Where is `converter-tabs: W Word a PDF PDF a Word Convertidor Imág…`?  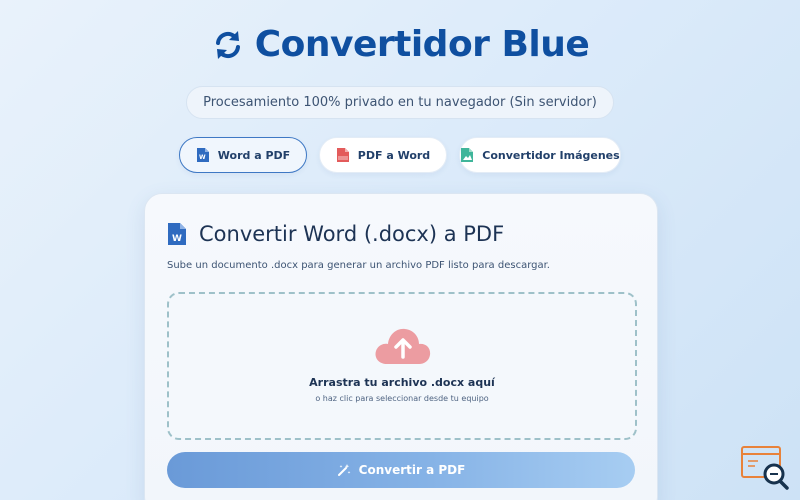
converter-tabs: W Word a PDF PDF a Word Convertidor Imág… is located at coordinates (400, 155).